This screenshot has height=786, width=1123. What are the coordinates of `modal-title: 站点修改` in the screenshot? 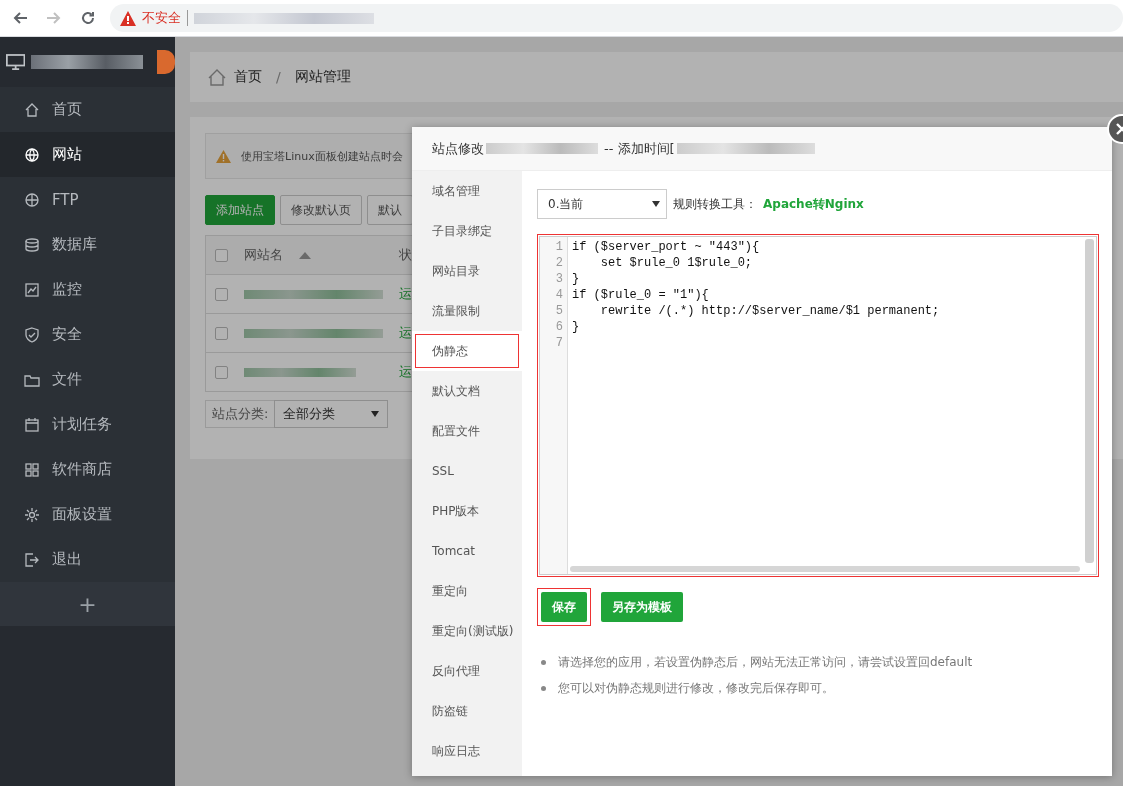 It's located at (458, 148).